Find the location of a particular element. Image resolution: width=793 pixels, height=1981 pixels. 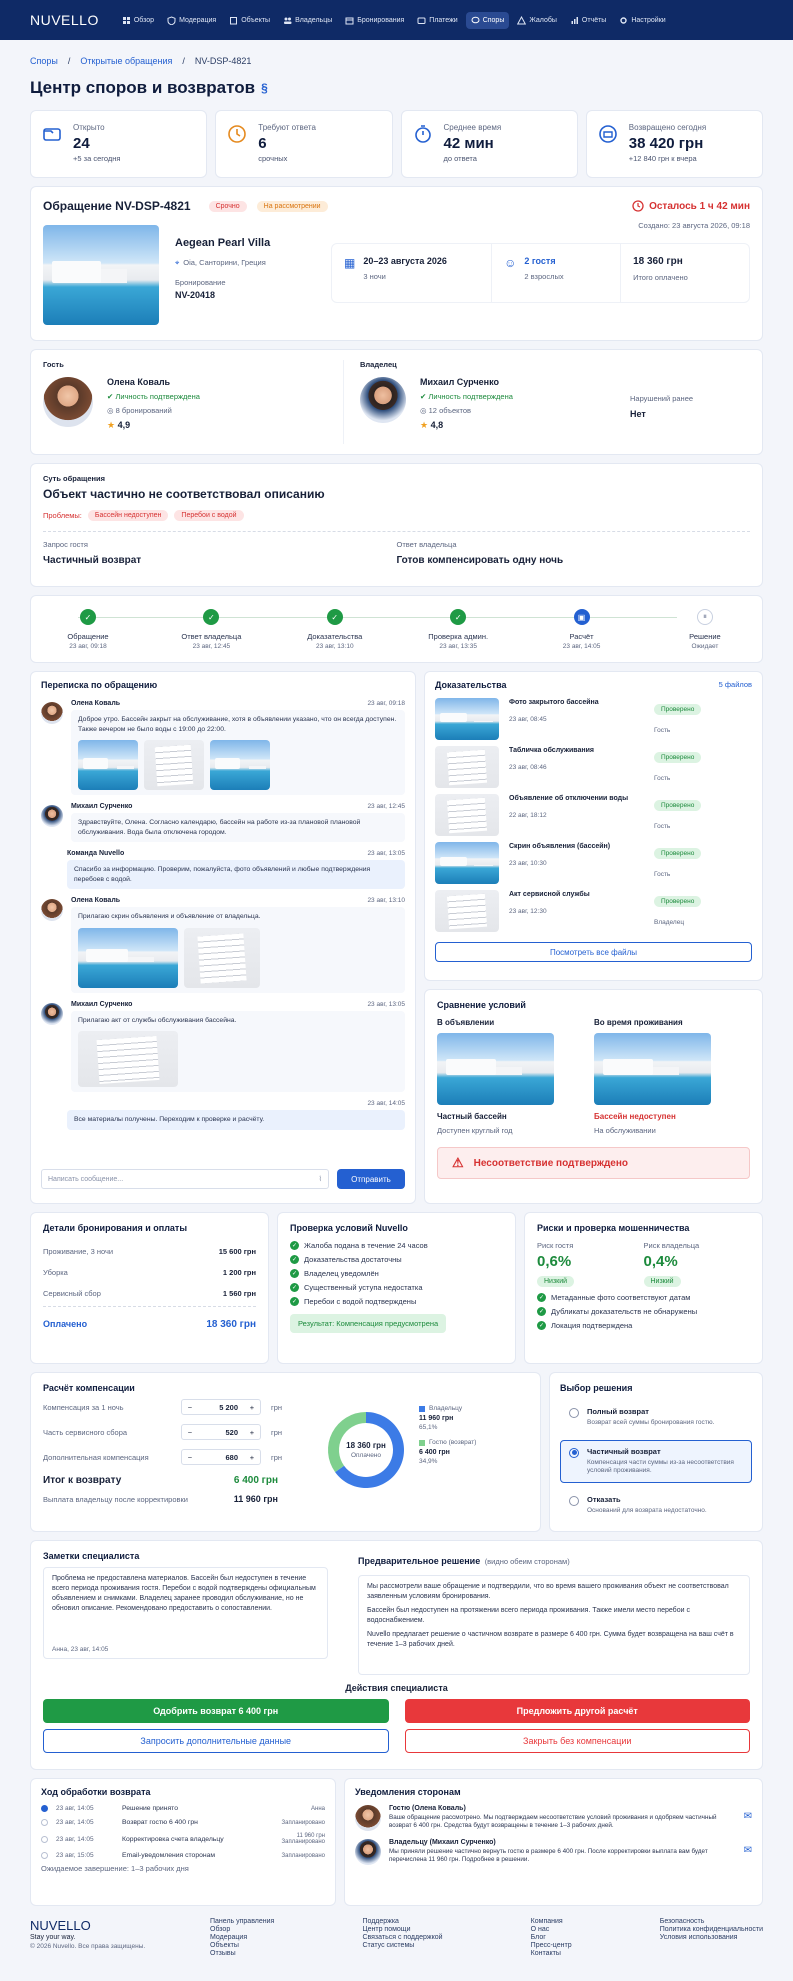

footer-link: Модерация is located at coordinates (242, 1938).